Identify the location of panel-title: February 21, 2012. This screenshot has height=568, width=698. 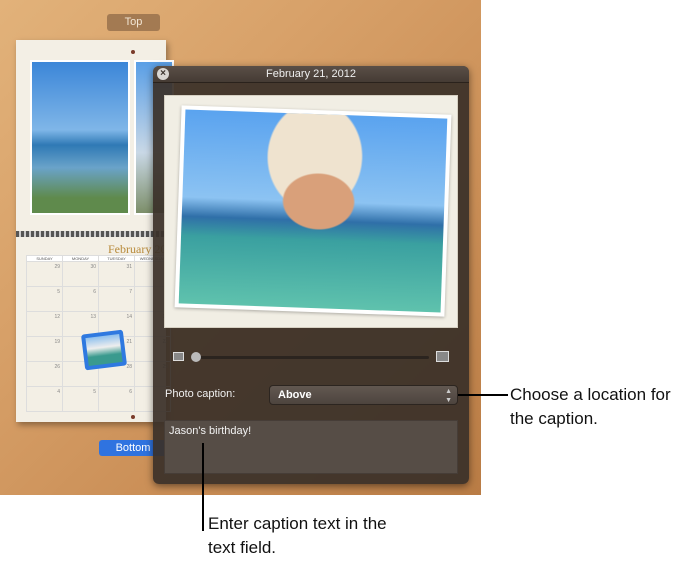
(311, 74).